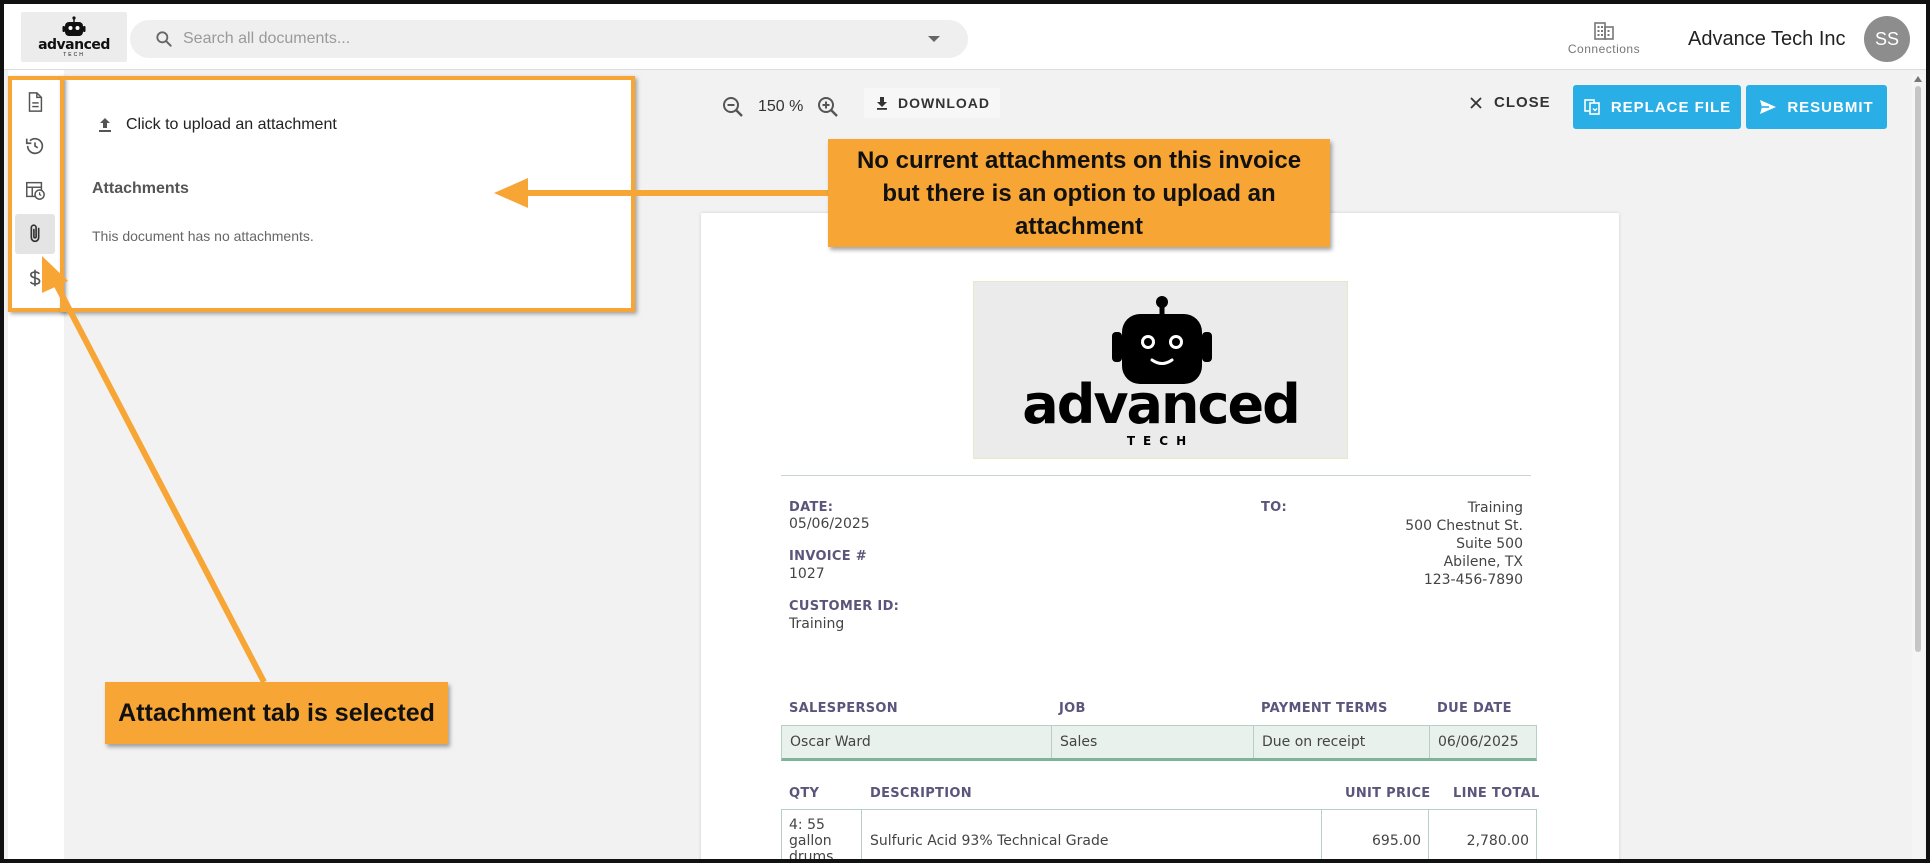 The width and height of the screenshot is (1930, 863). What do you see at coordinates (1592, 107) in the screenshot?
I see `replace-file-icon` at bounding box center [1592, 107].